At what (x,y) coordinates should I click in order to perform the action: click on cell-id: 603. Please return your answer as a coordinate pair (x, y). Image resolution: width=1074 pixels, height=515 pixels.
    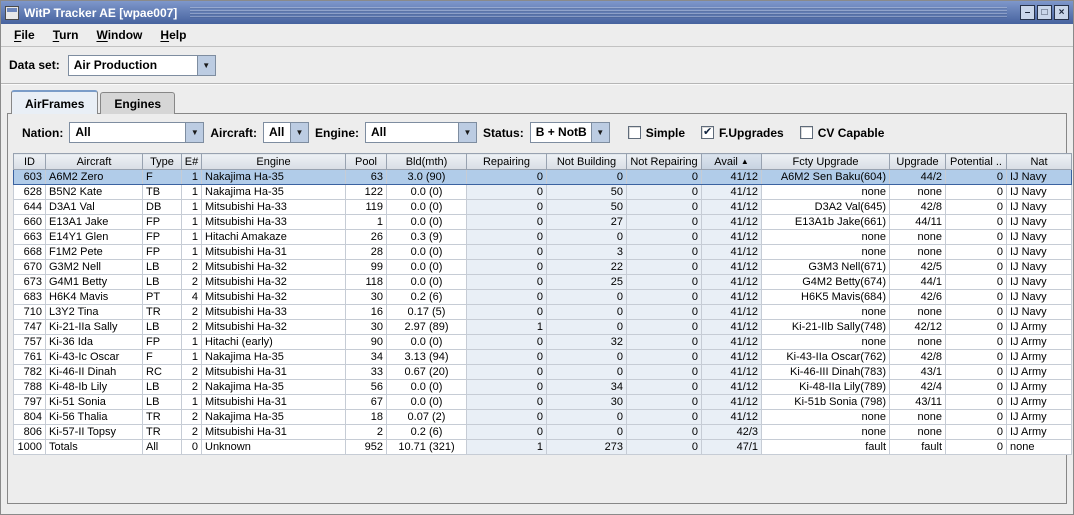
    Looking at the image, I should click on (29, 177).